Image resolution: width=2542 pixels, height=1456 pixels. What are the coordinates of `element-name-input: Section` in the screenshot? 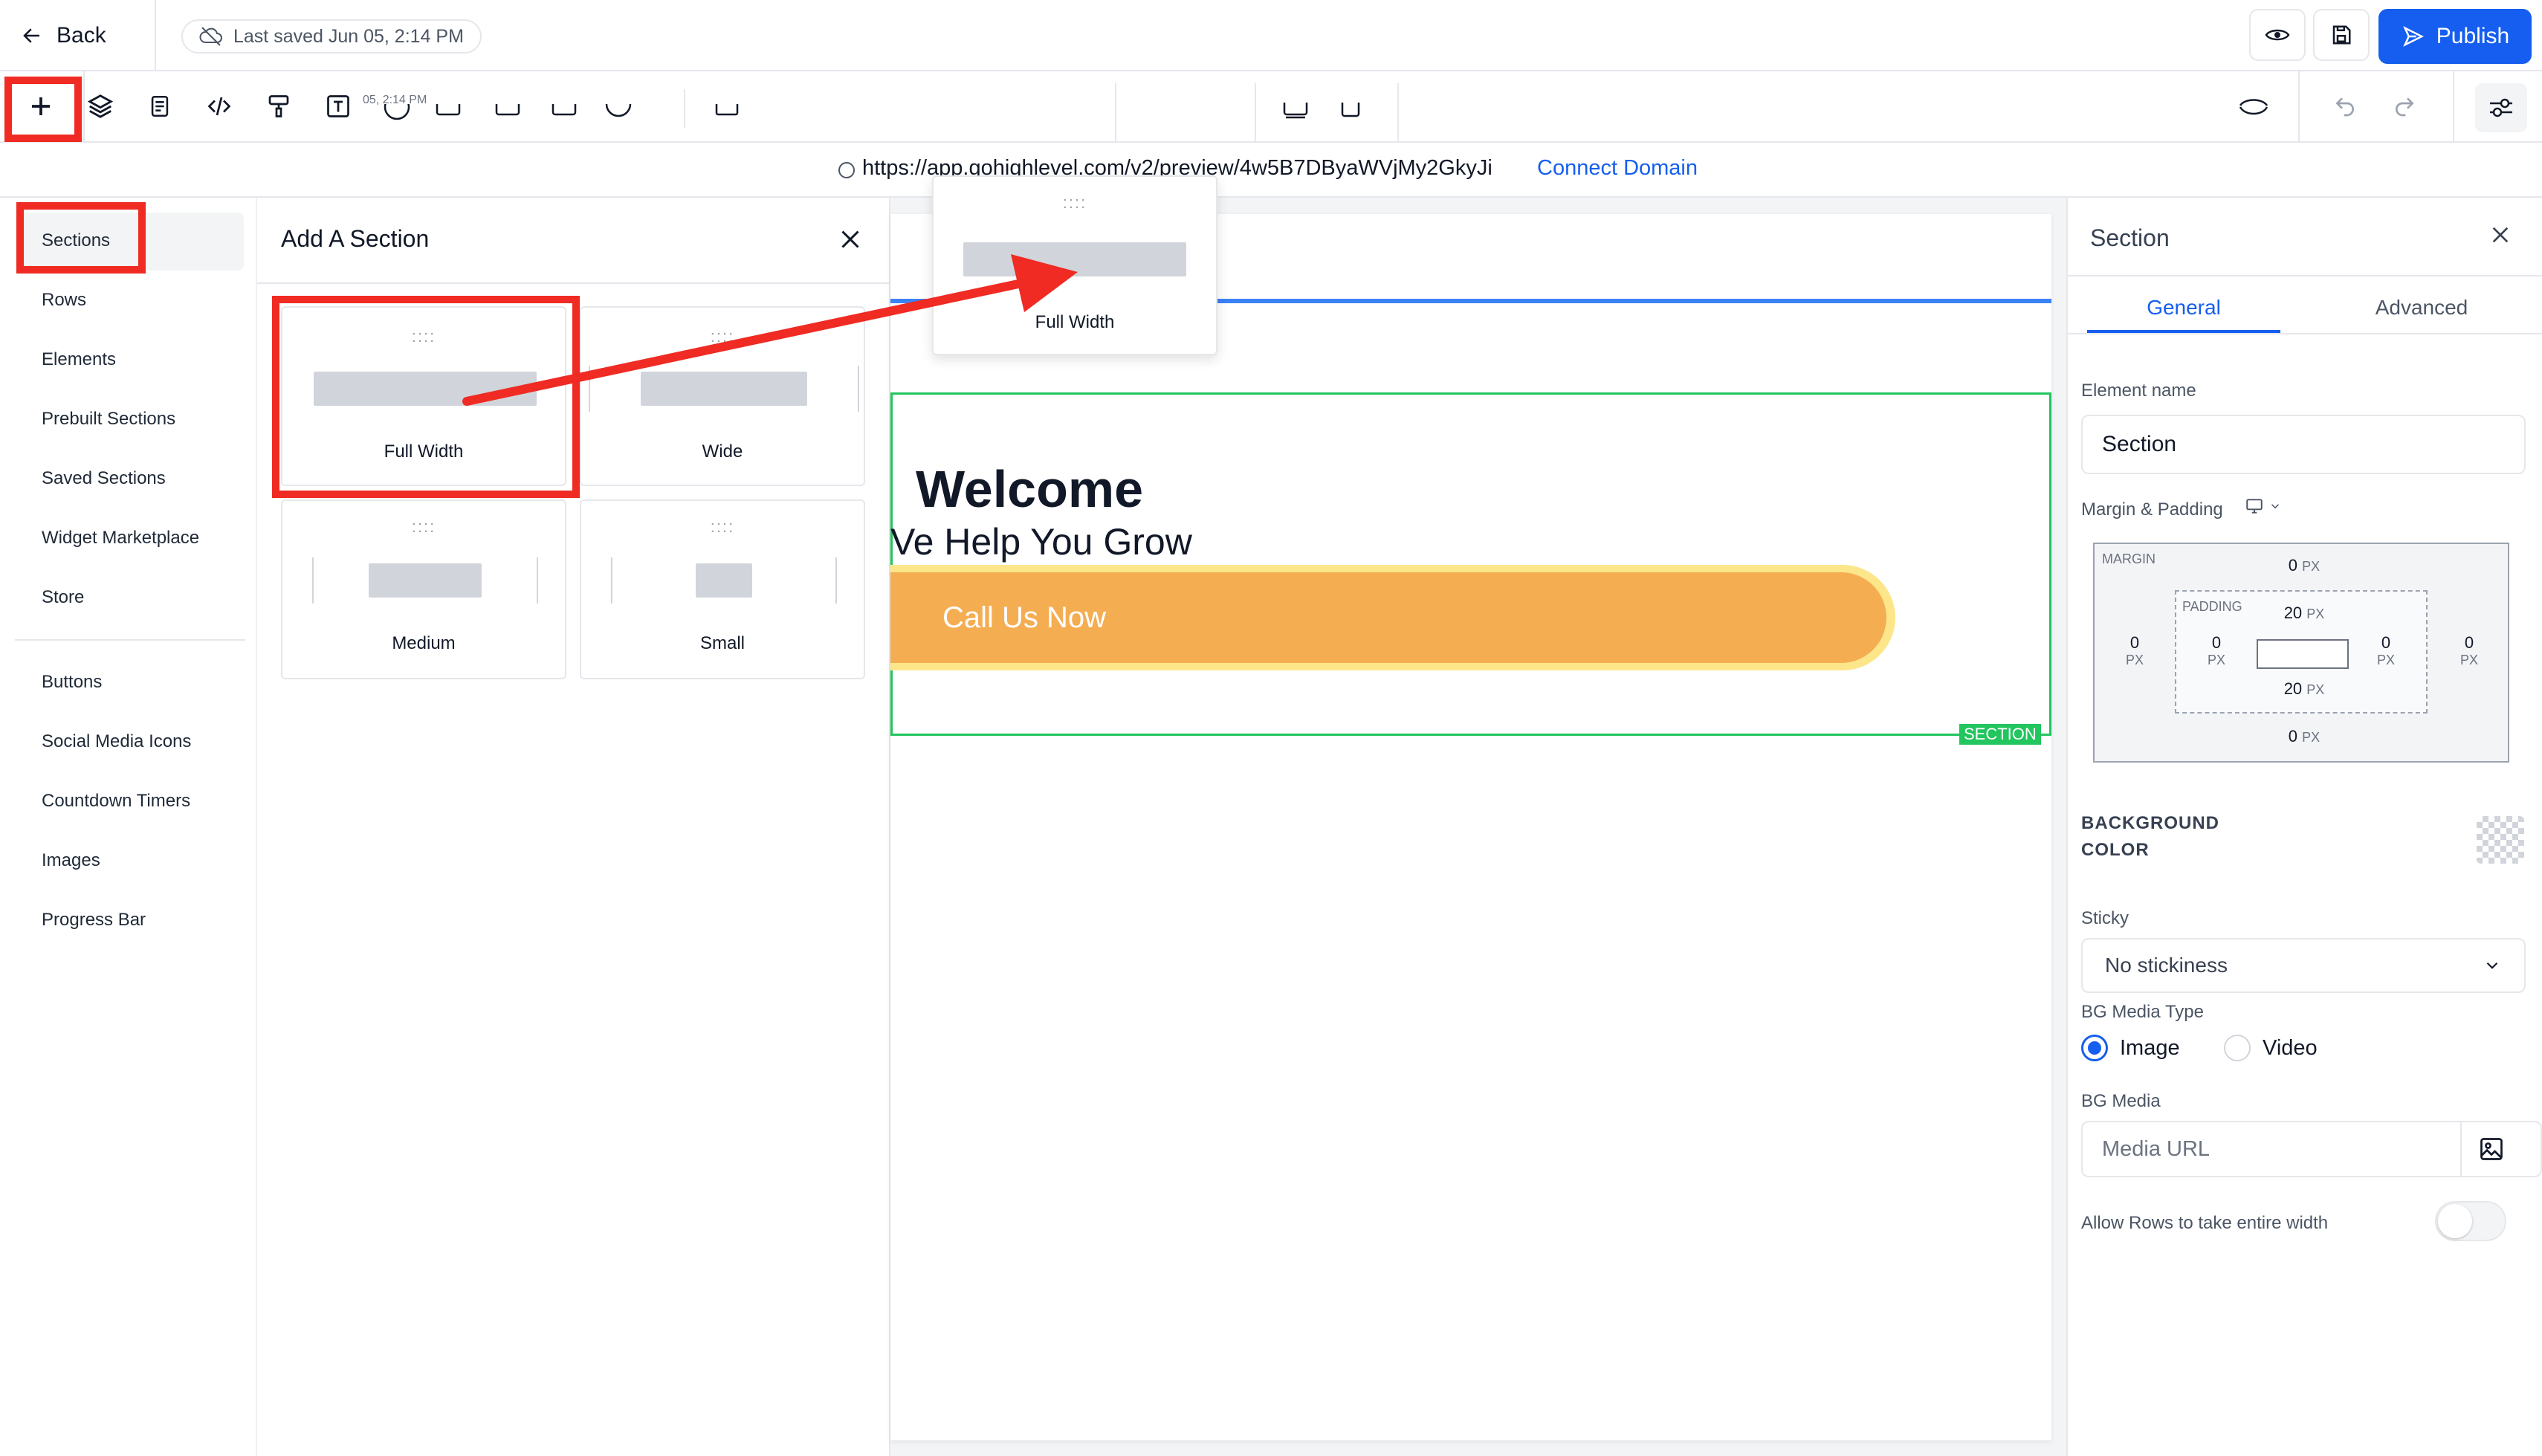 It's located at (2304, 445).